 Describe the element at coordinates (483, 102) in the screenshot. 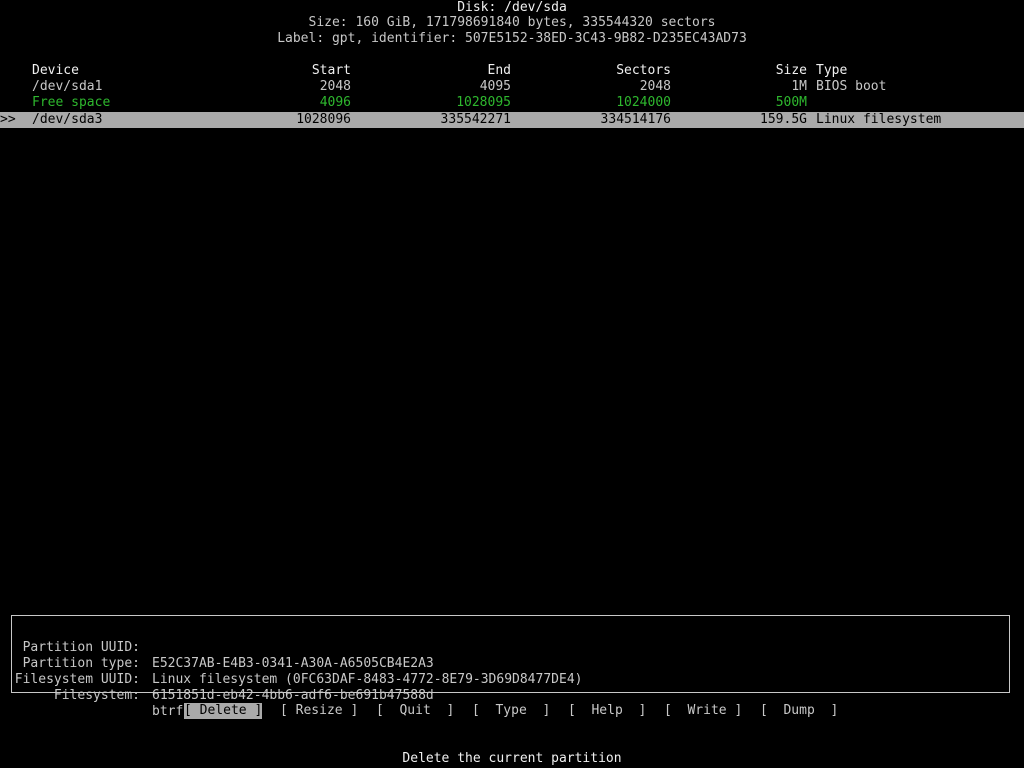

I see `partition-end: 1028095` at that location.